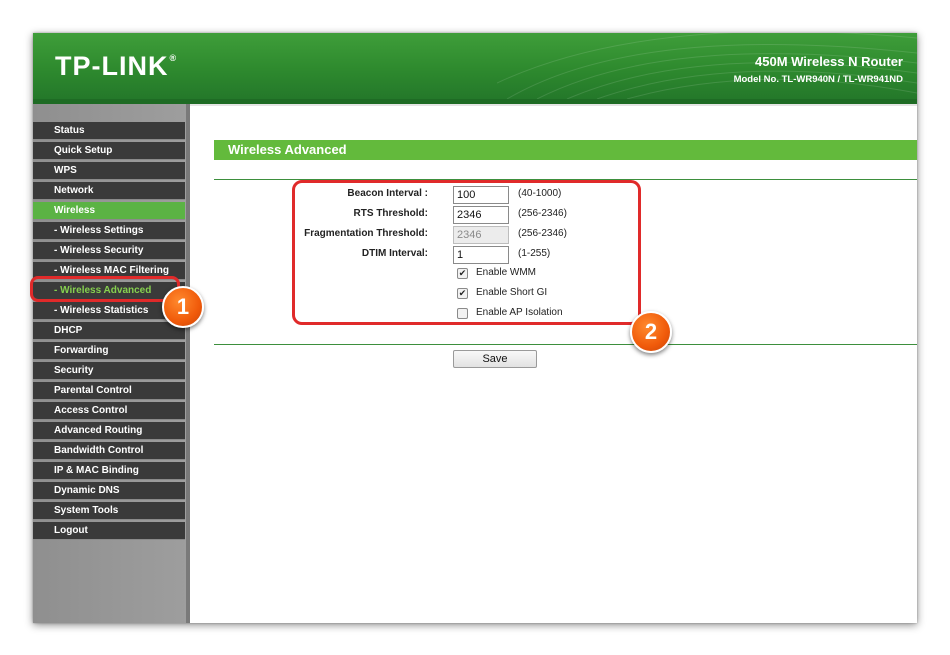  What do you see at coordinates (109, 131) in the screenshot?
I see `sidebar-item-status: Status` at bounding box center [109, 131].